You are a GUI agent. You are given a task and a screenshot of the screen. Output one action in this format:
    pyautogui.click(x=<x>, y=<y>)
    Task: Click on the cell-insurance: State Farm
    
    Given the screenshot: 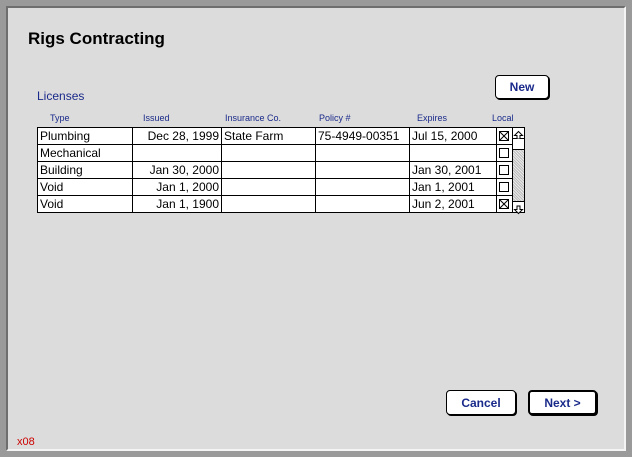 What is the action you would take?
    pyautogui.click(x=269, y=136)
    